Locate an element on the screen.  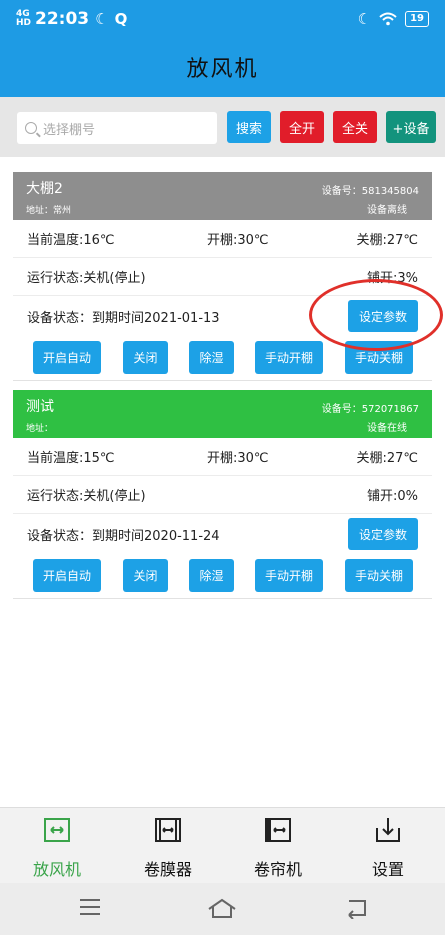
system-nav-bar is located at coordinates (222, 909).